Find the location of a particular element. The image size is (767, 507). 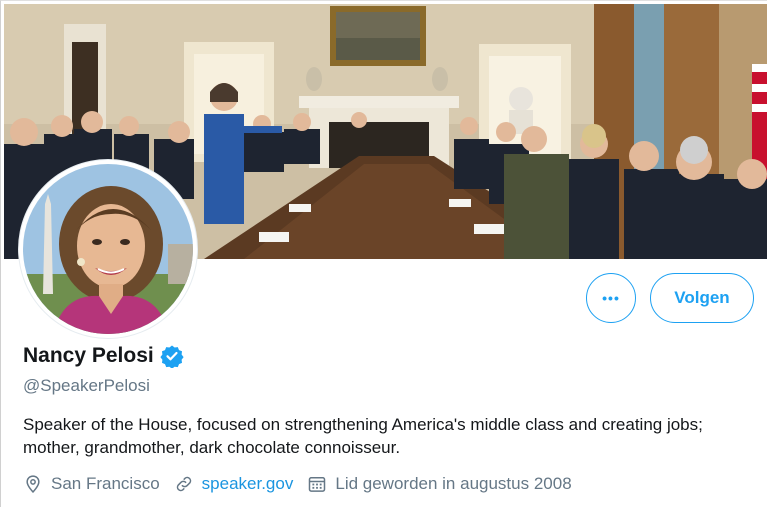

follow-button: Volgen is located at coordinates (702, 298).